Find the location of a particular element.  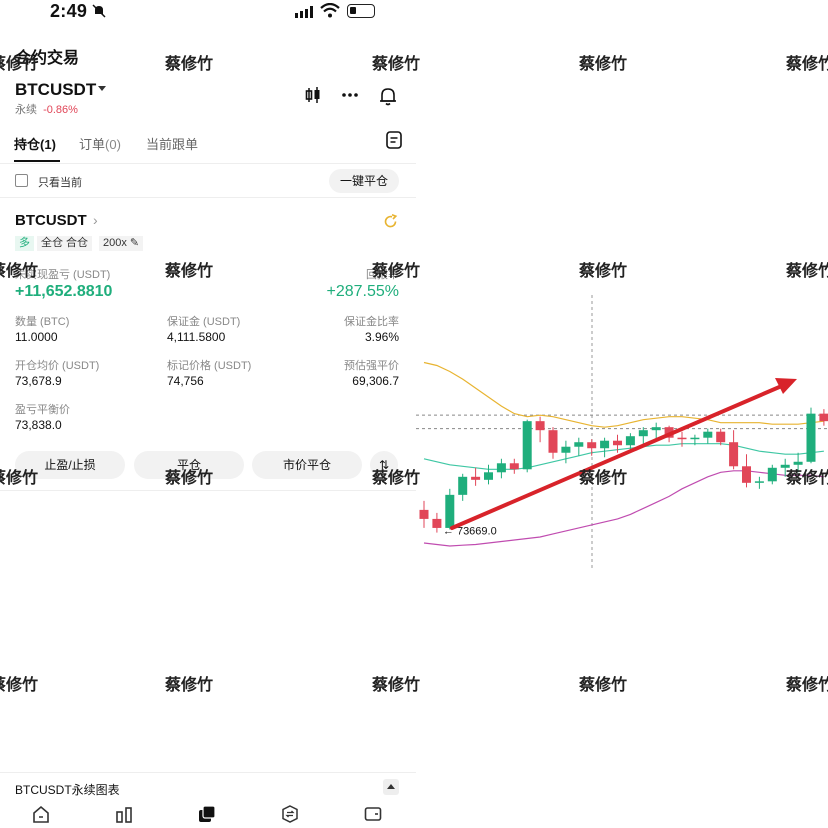

chart-drawer-label: BTCUSDT永续图表 is located at coordinates (67, 789).